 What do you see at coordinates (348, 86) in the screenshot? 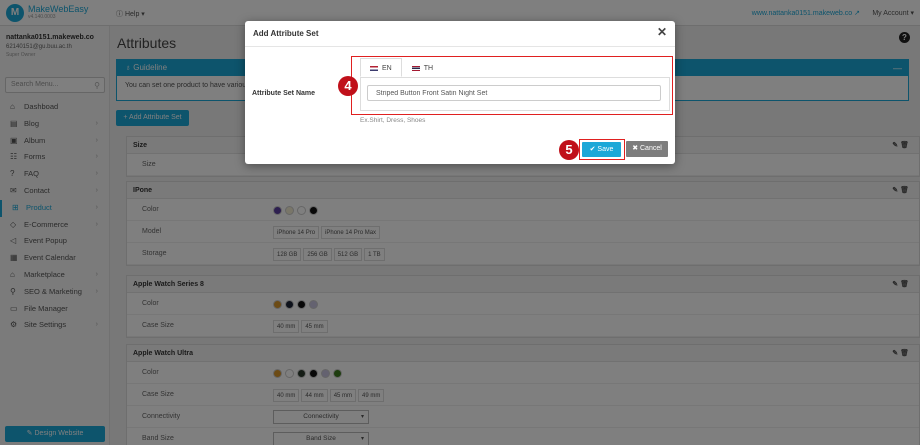
I see `step-4-badge: 4` at bounding box center [348, 86].